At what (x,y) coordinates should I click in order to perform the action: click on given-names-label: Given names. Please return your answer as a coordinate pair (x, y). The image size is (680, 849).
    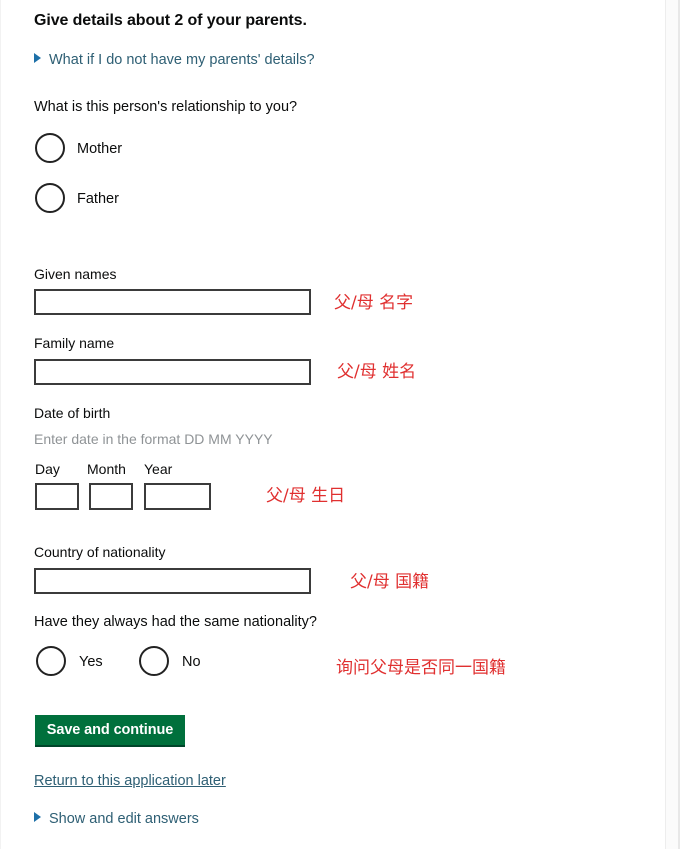
    Looking at the image, I should click on (75, 274).